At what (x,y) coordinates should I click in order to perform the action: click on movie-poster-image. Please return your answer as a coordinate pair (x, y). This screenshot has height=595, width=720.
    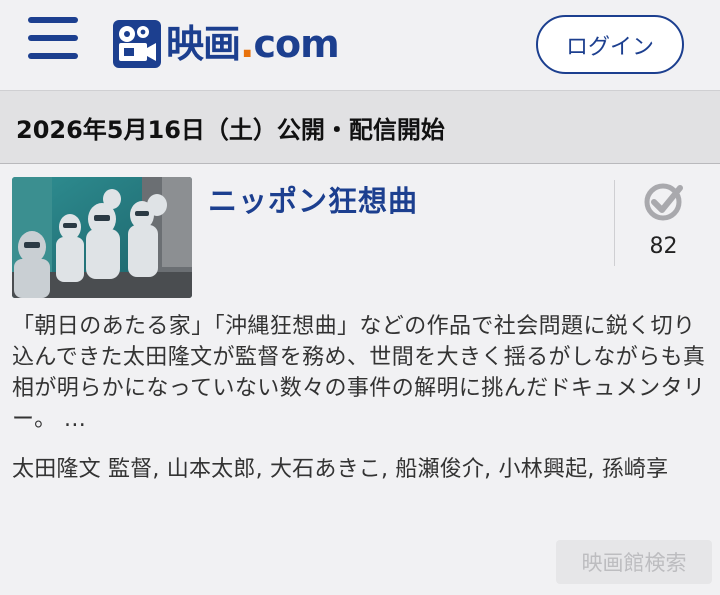
    Looking at the image, I should click on (102, 237).